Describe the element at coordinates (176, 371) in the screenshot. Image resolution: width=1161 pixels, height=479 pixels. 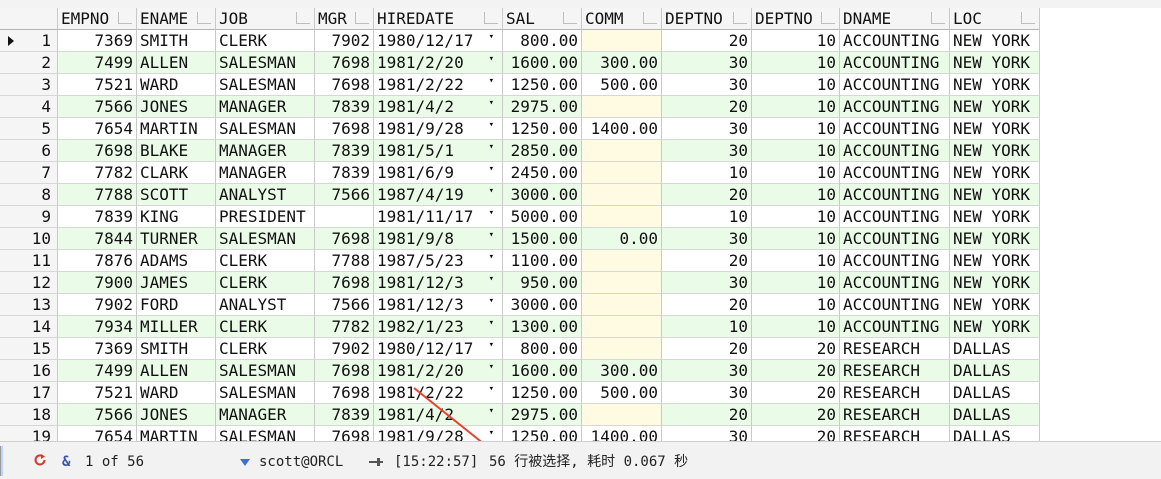
I see `grid-cell: ALLEN` at that location.